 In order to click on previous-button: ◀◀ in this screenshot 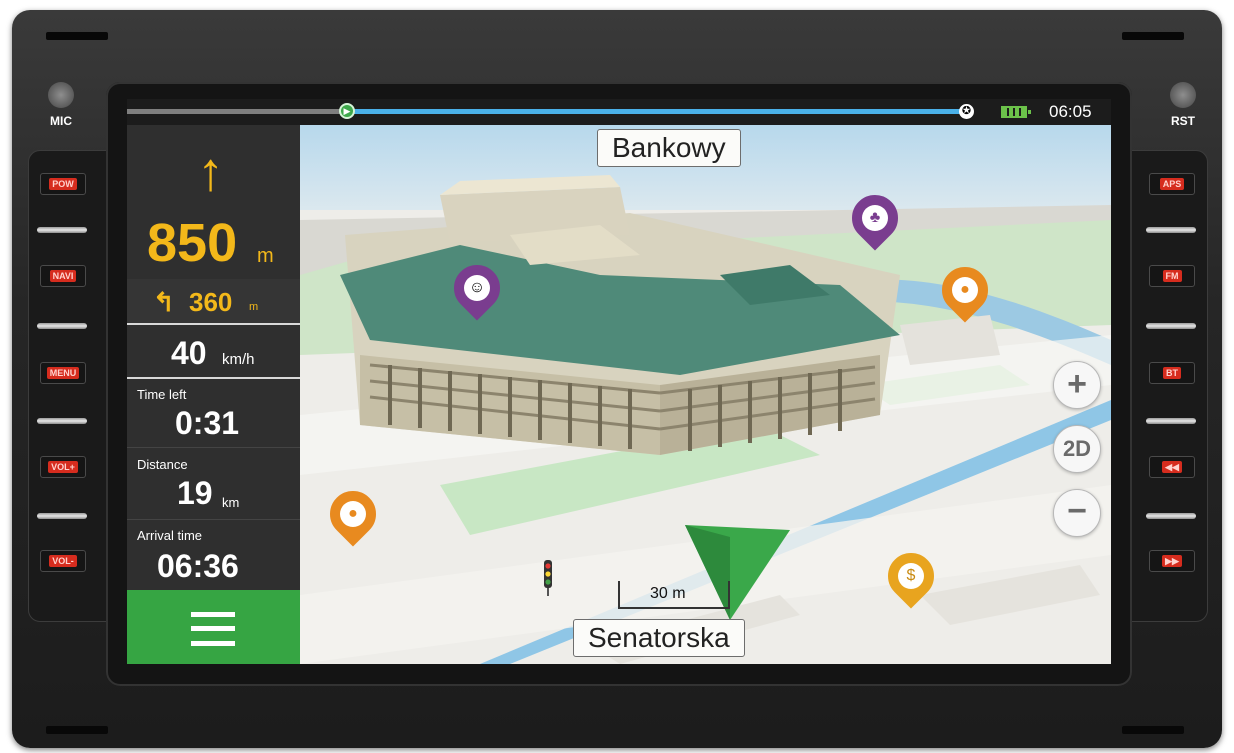, I will do `click(1172, 467)`.